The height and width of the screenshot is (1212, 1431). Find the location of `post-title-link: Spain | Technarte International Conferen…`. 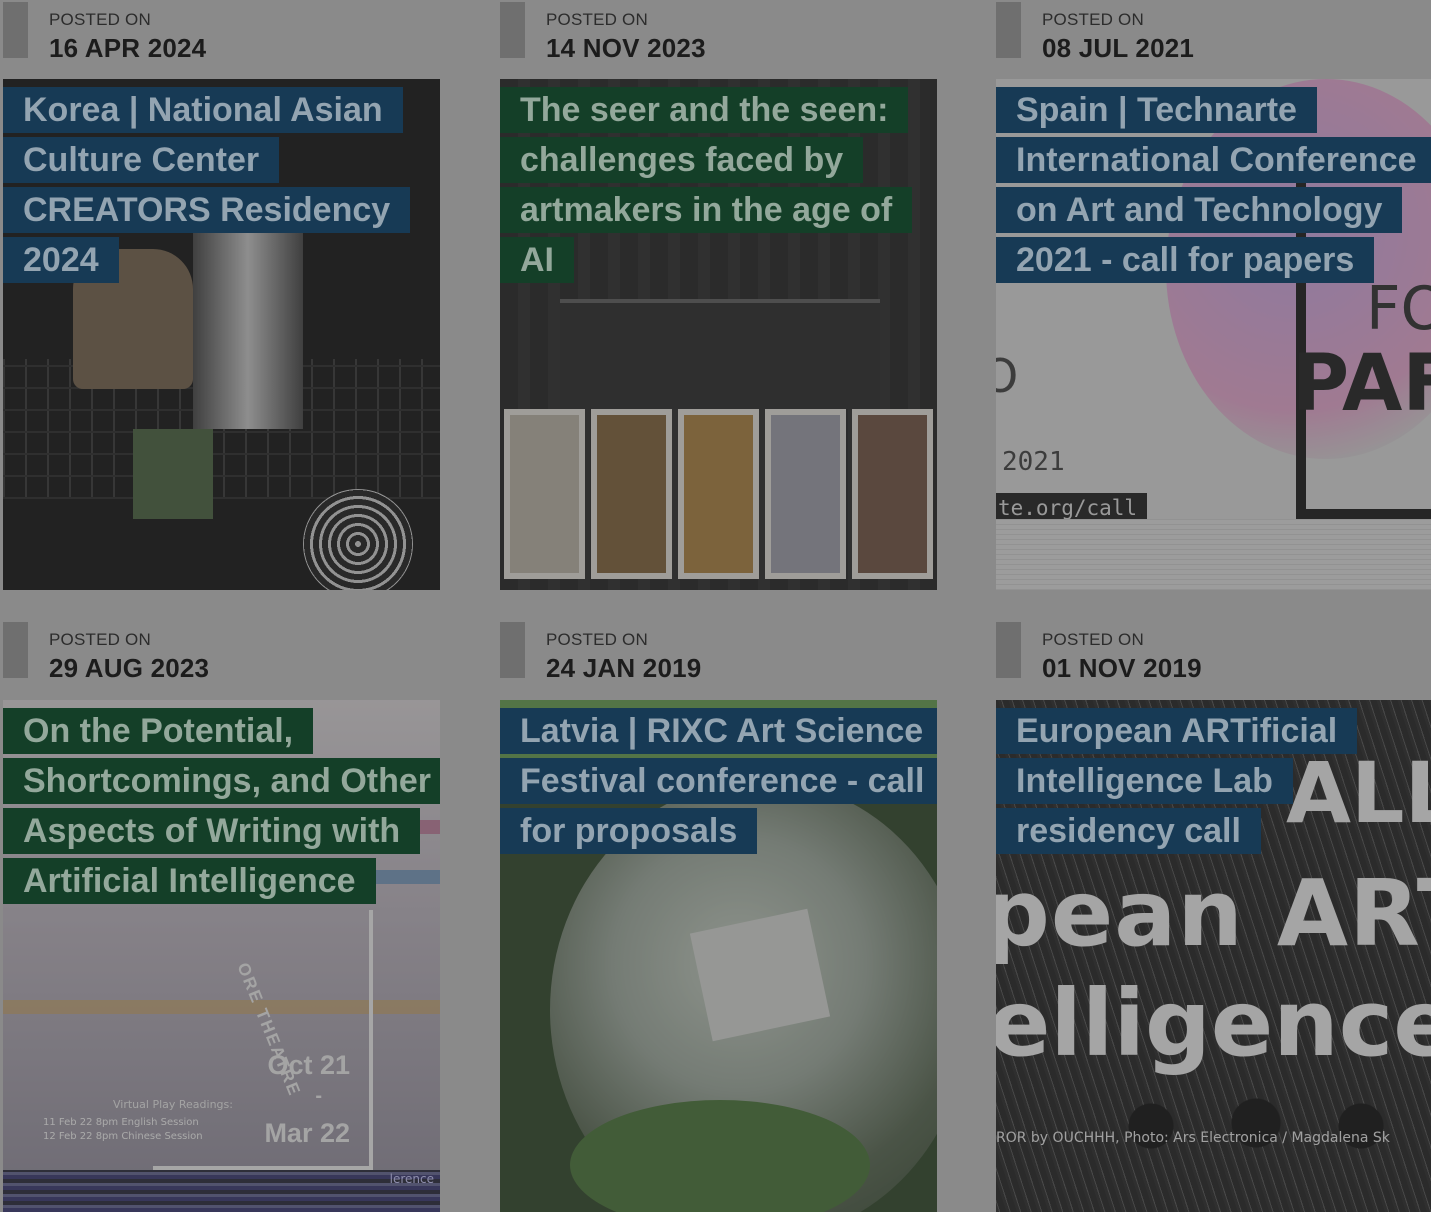

post-title-link: Spain | Technarte International Conferen… is located at coordinates (1213, 185).